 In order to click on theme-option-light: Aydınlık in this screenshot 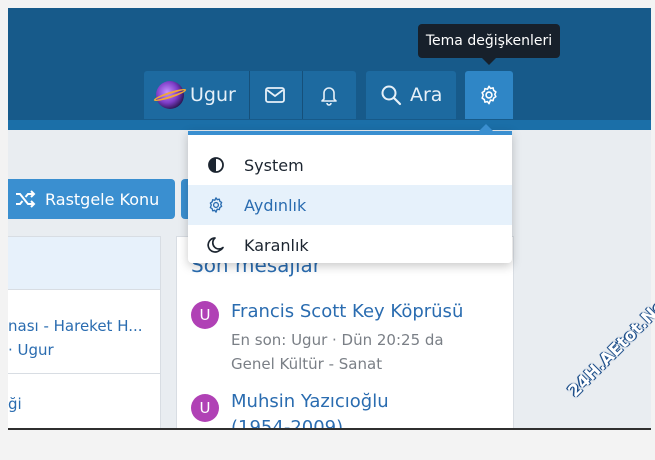, I will do `click(350, 205)`.